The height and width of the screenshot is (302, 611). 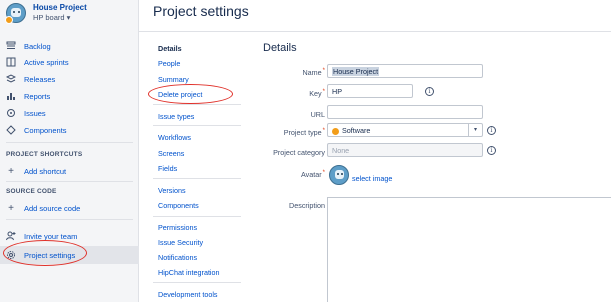 I want to click on components-icon, so click(x=11, y=130).